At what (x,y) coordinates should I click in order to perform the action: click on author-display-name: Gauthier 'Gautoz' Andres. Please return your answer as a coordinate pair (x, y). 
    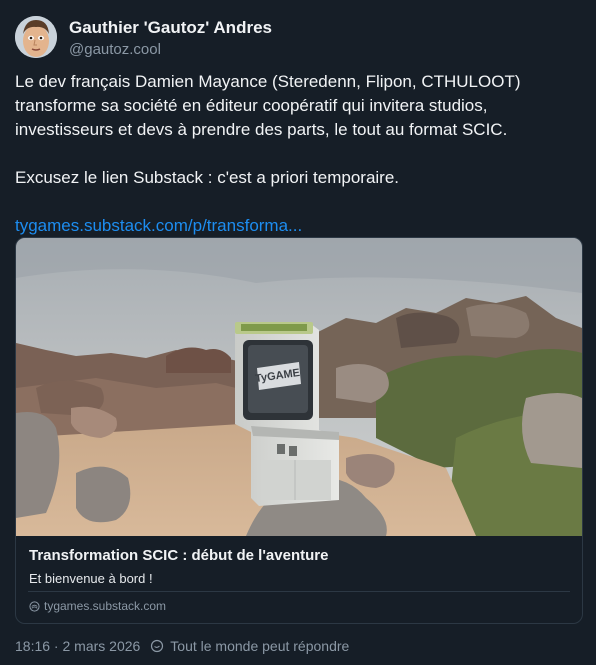
    Looking at the image, I should click on (170, 28).